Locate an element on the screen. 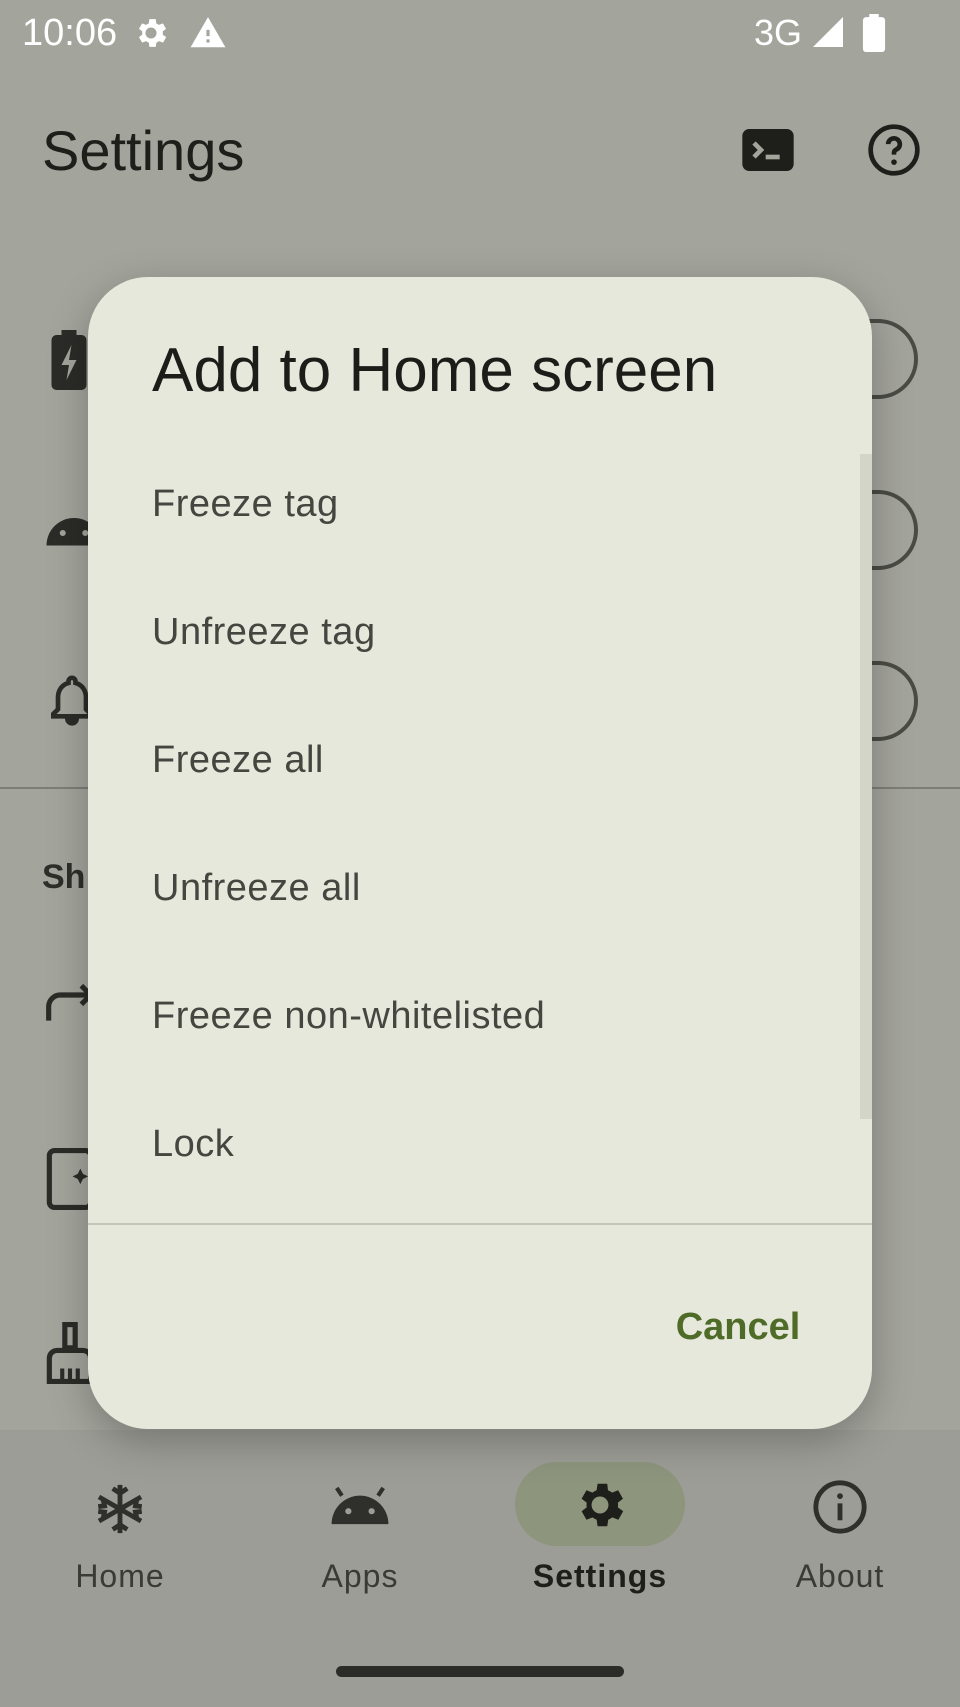  snowflake-icon is located at coordinates (120, 1511).